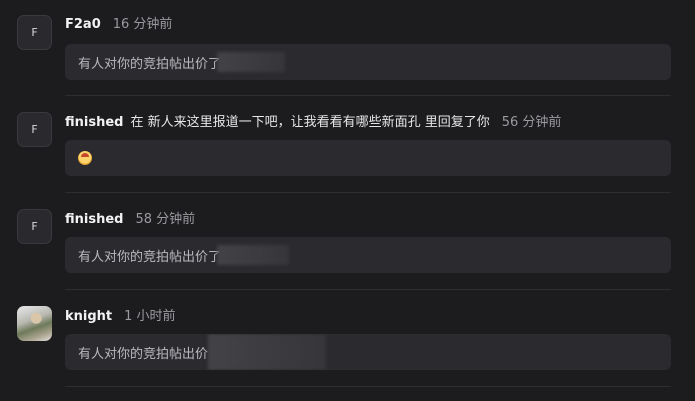  Describe the element at coordinates (130, 219) in the screenshot. I see `notification-meta: finished 58 分钟前` at that location.